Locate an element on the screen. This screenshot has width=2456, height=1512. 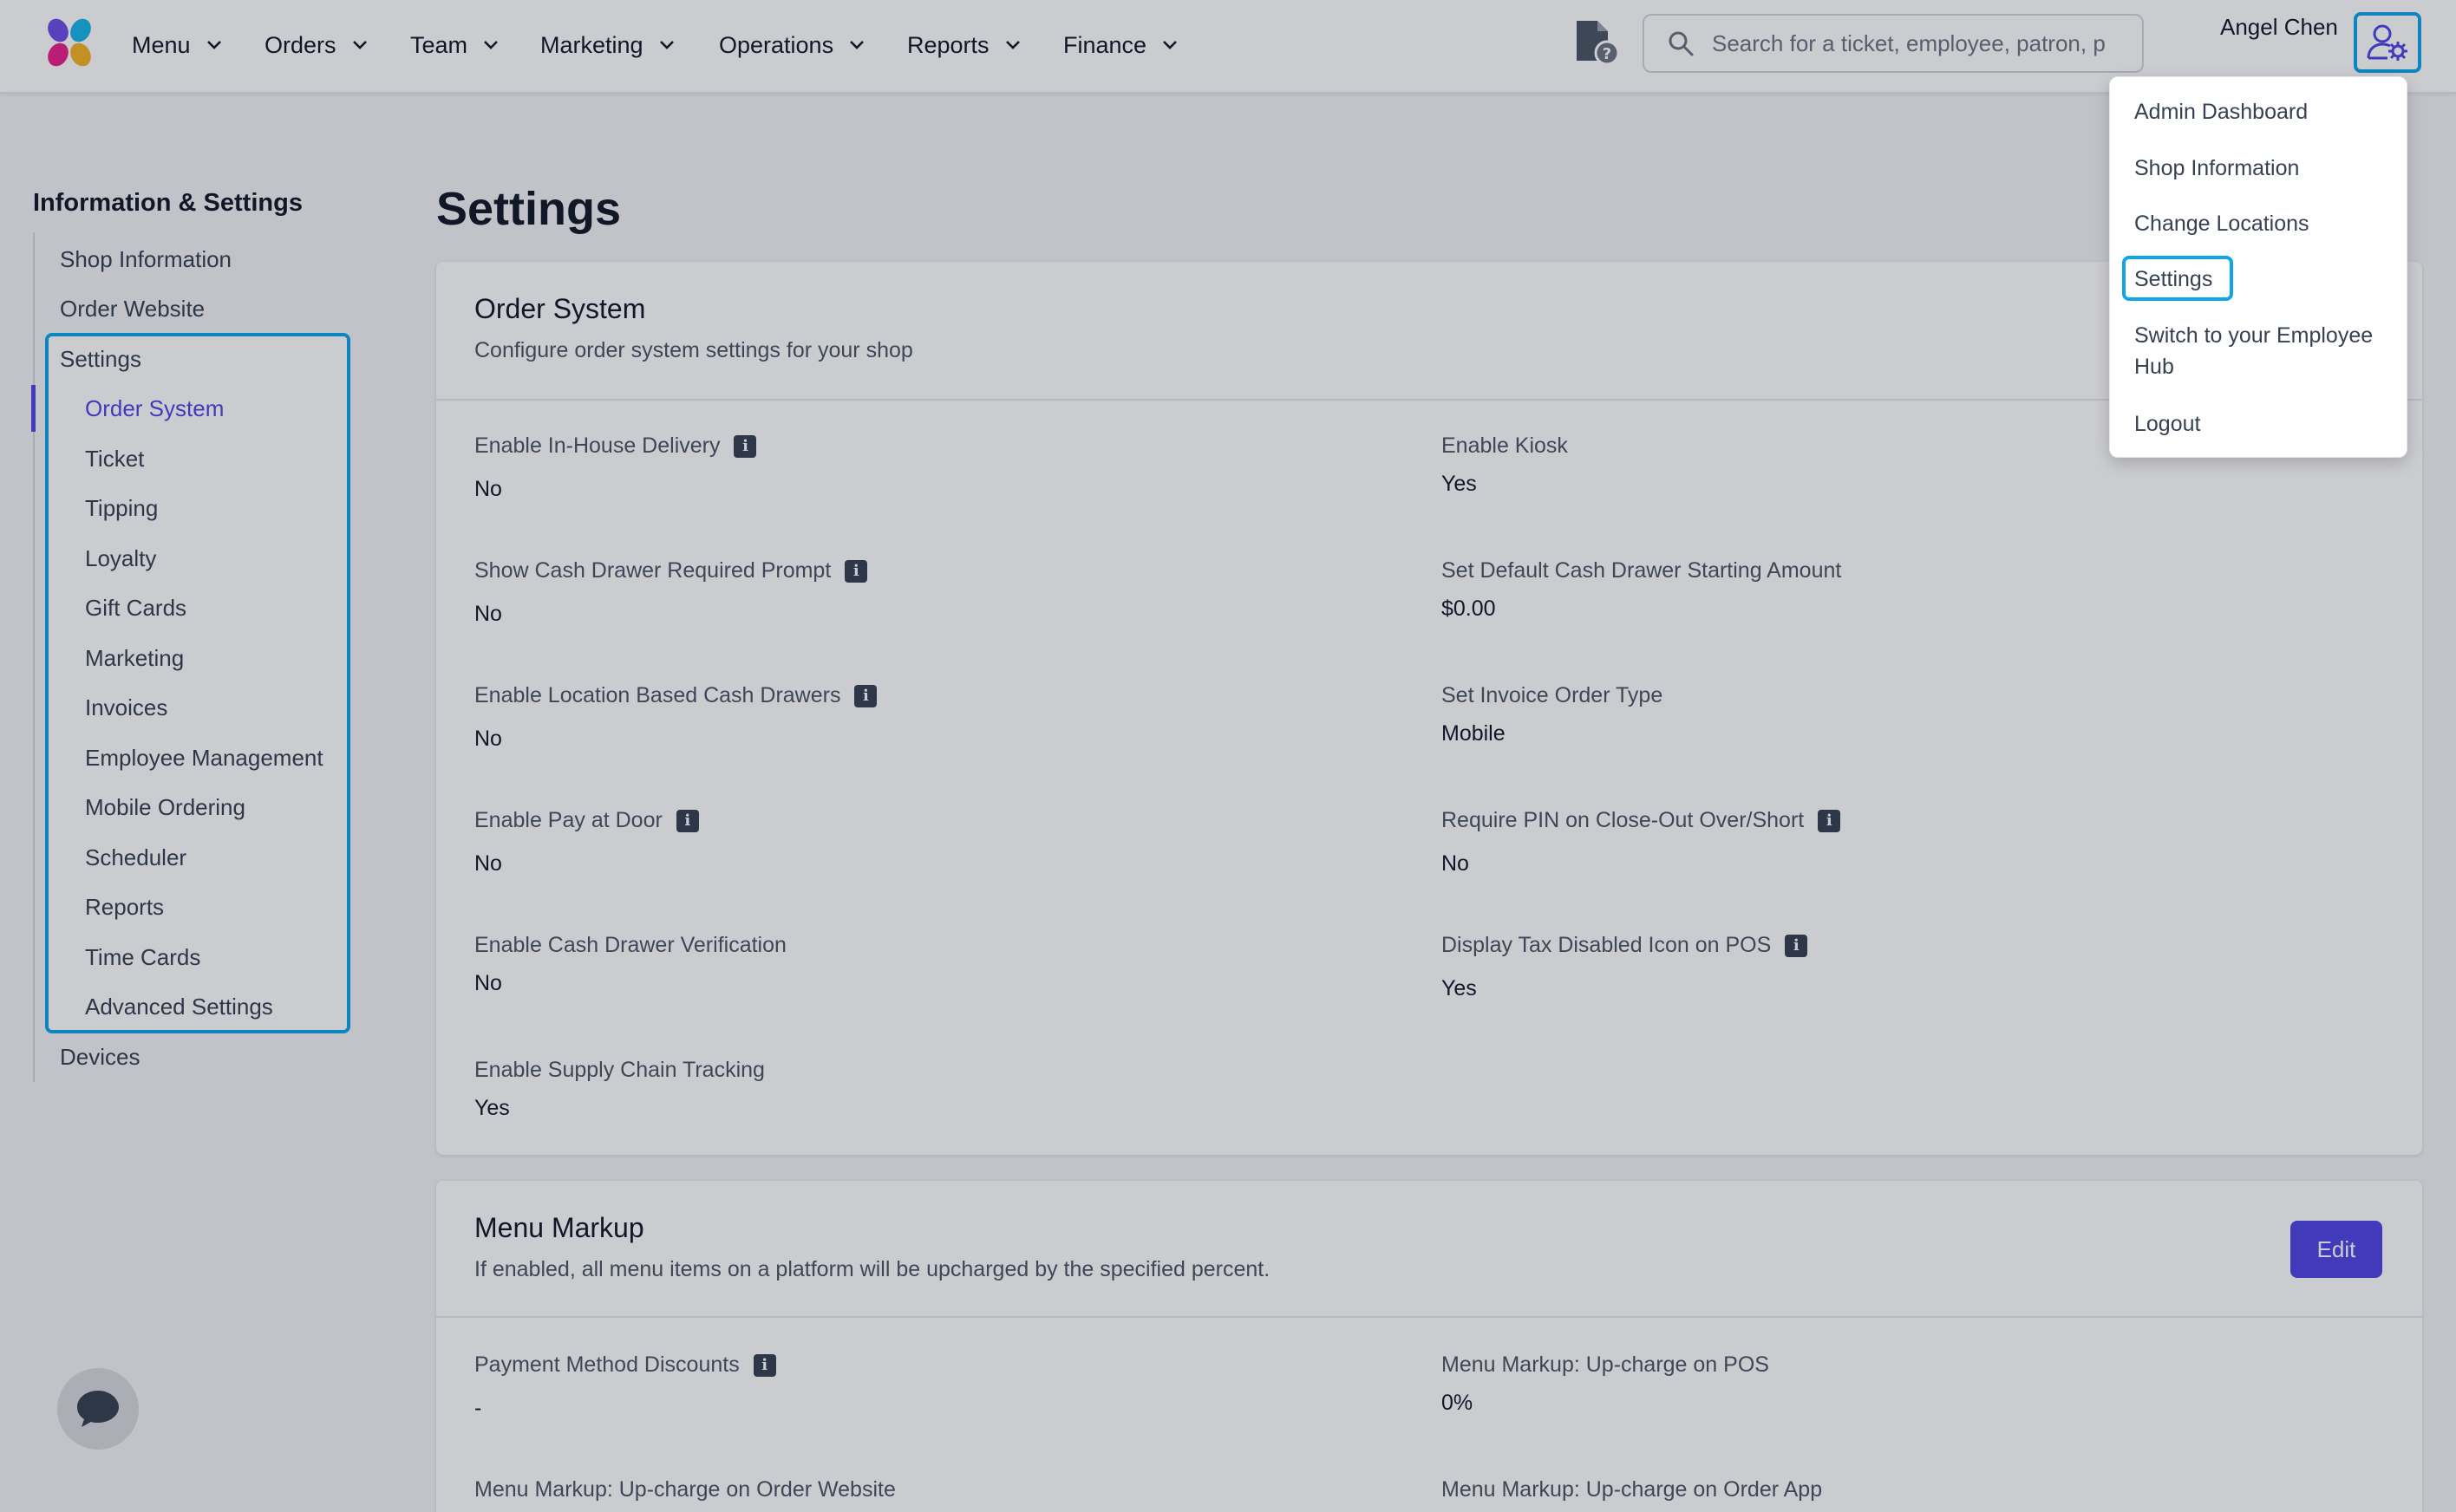
menu-item-settings: Settings is located at coordinates (2173, 279).